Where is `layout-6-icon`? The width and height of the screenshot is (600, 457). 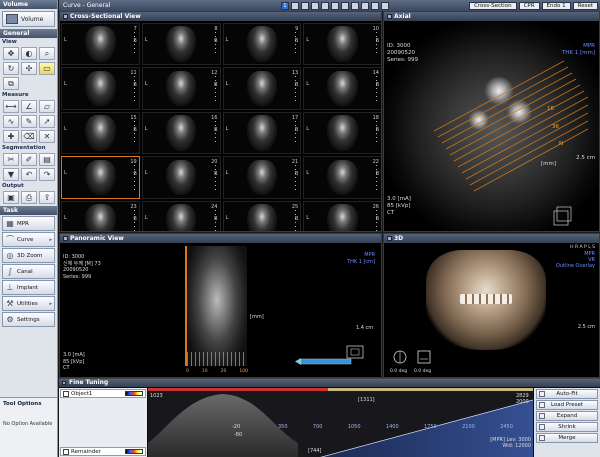 layout-6-icon is located at coordinates (335, 5).